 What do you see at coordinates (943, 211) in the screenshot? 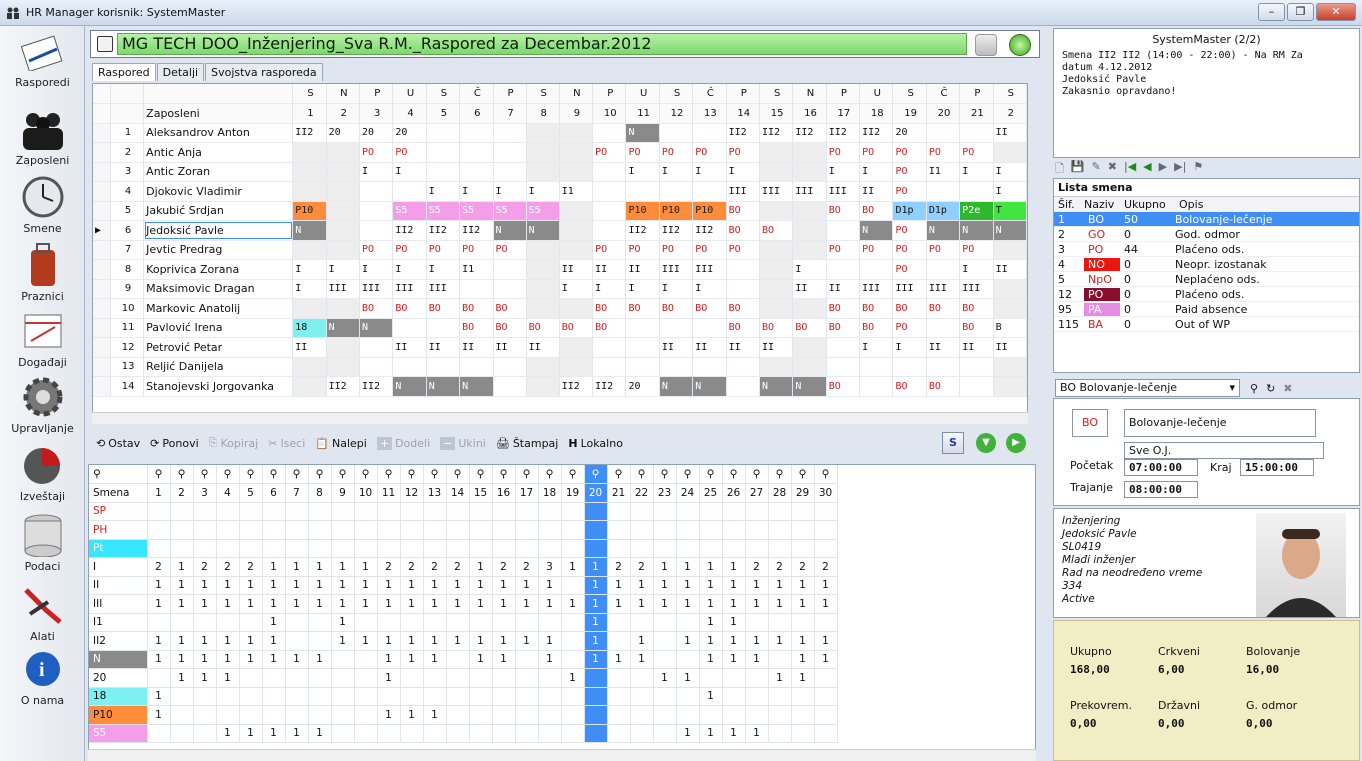
I see `shift-cell: D1p` at bounding box center [943, 211].